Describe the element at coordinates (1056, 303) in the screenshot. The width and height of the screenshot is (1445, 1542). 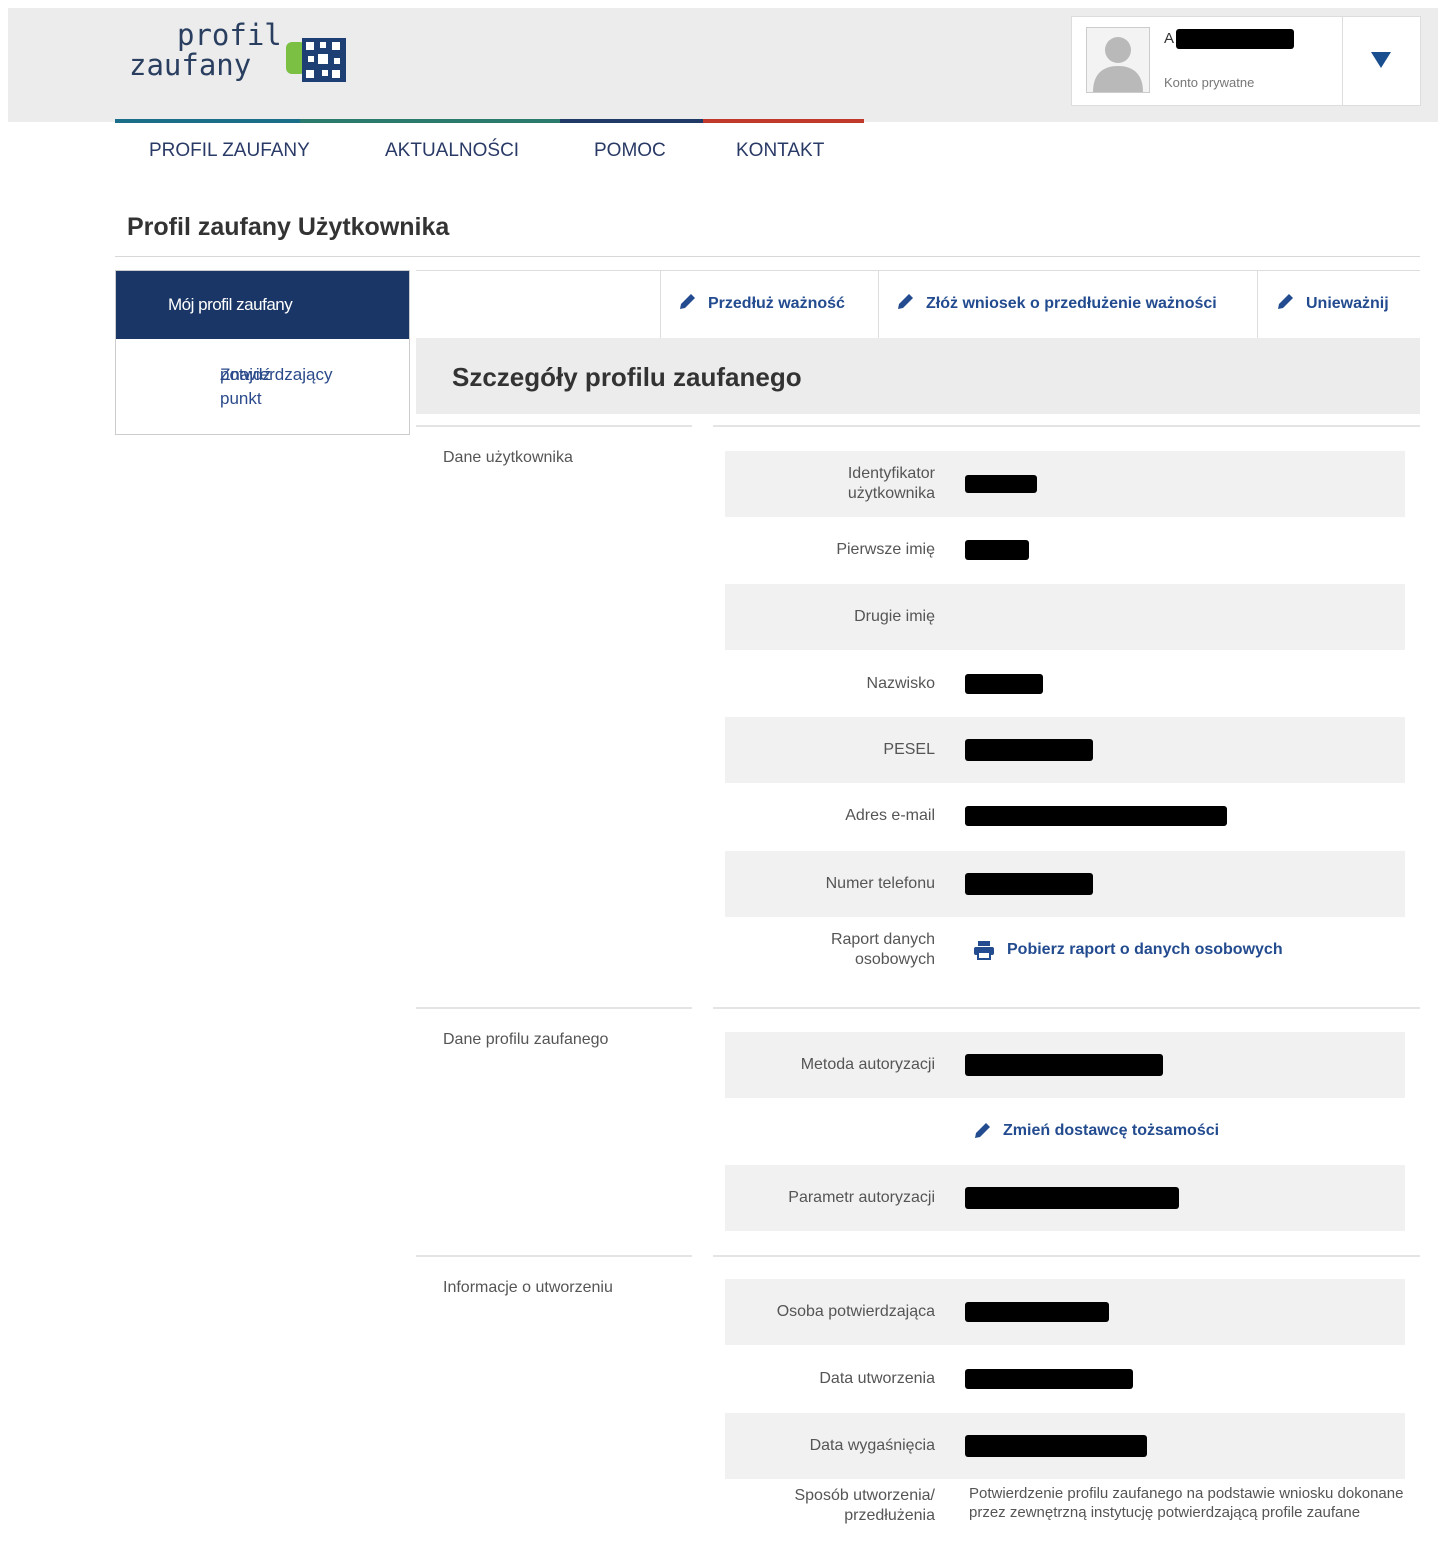
I see `submit-extension-request-button: Złóż wniosek o przedłużenie ważności` at that location.